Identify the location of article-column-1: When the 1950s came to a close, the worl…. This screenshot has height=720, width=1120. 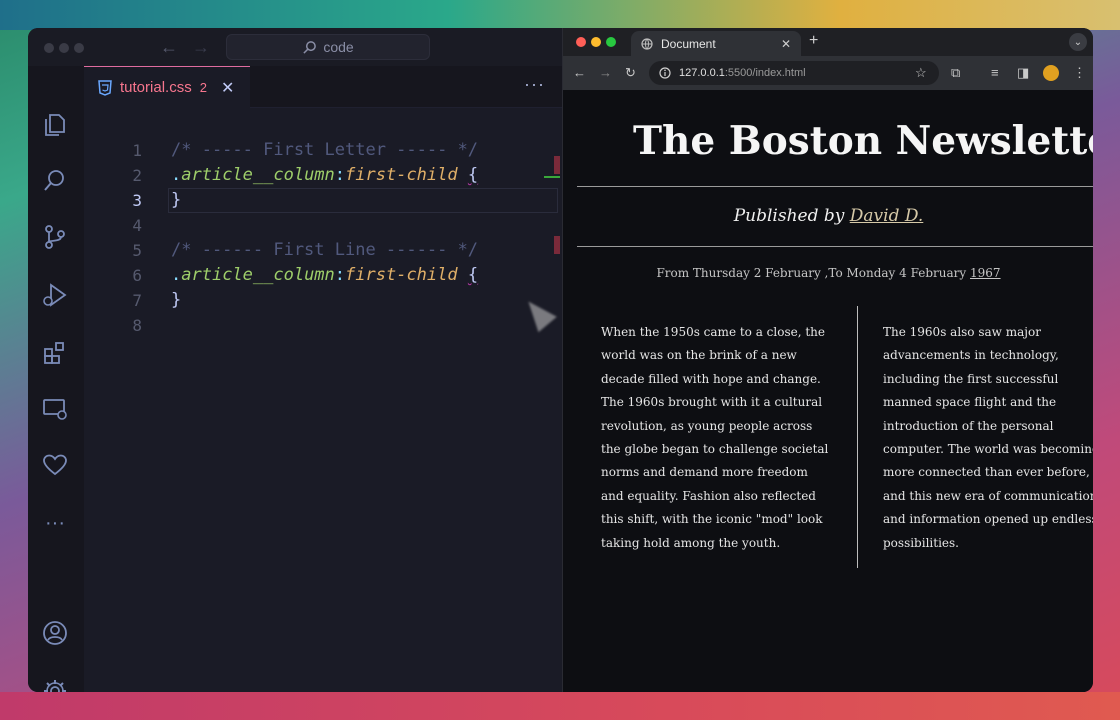
(715, 437).